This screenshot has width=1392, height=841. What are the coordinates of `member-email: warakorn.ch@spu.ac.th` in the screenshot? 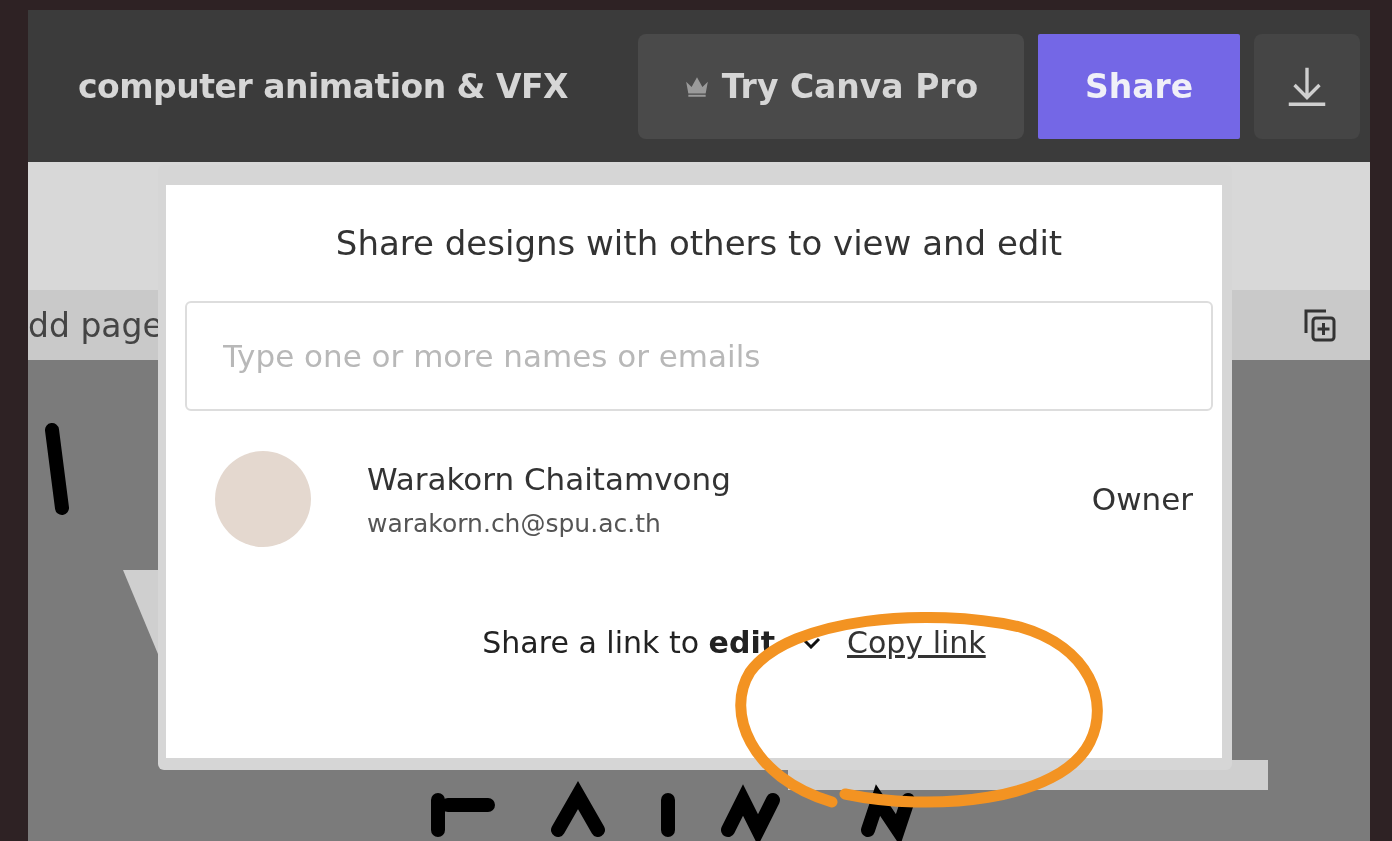 It's located at (514, 523).